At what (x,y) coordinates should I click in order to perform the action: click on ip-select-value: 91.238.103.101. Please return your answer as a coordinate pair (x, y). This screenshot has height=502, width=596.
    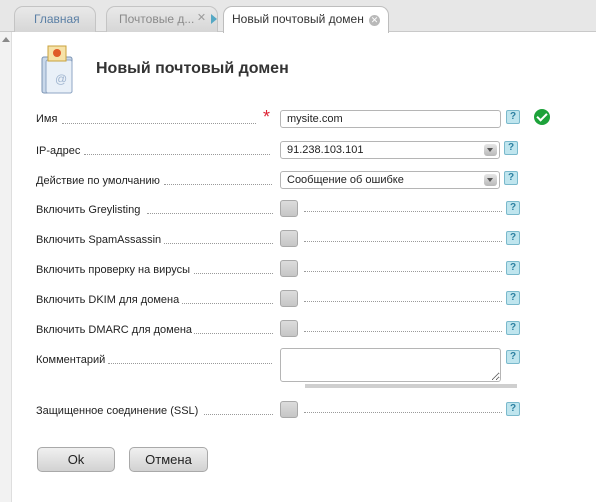
    Looking at the image, I should click on (325, 150).